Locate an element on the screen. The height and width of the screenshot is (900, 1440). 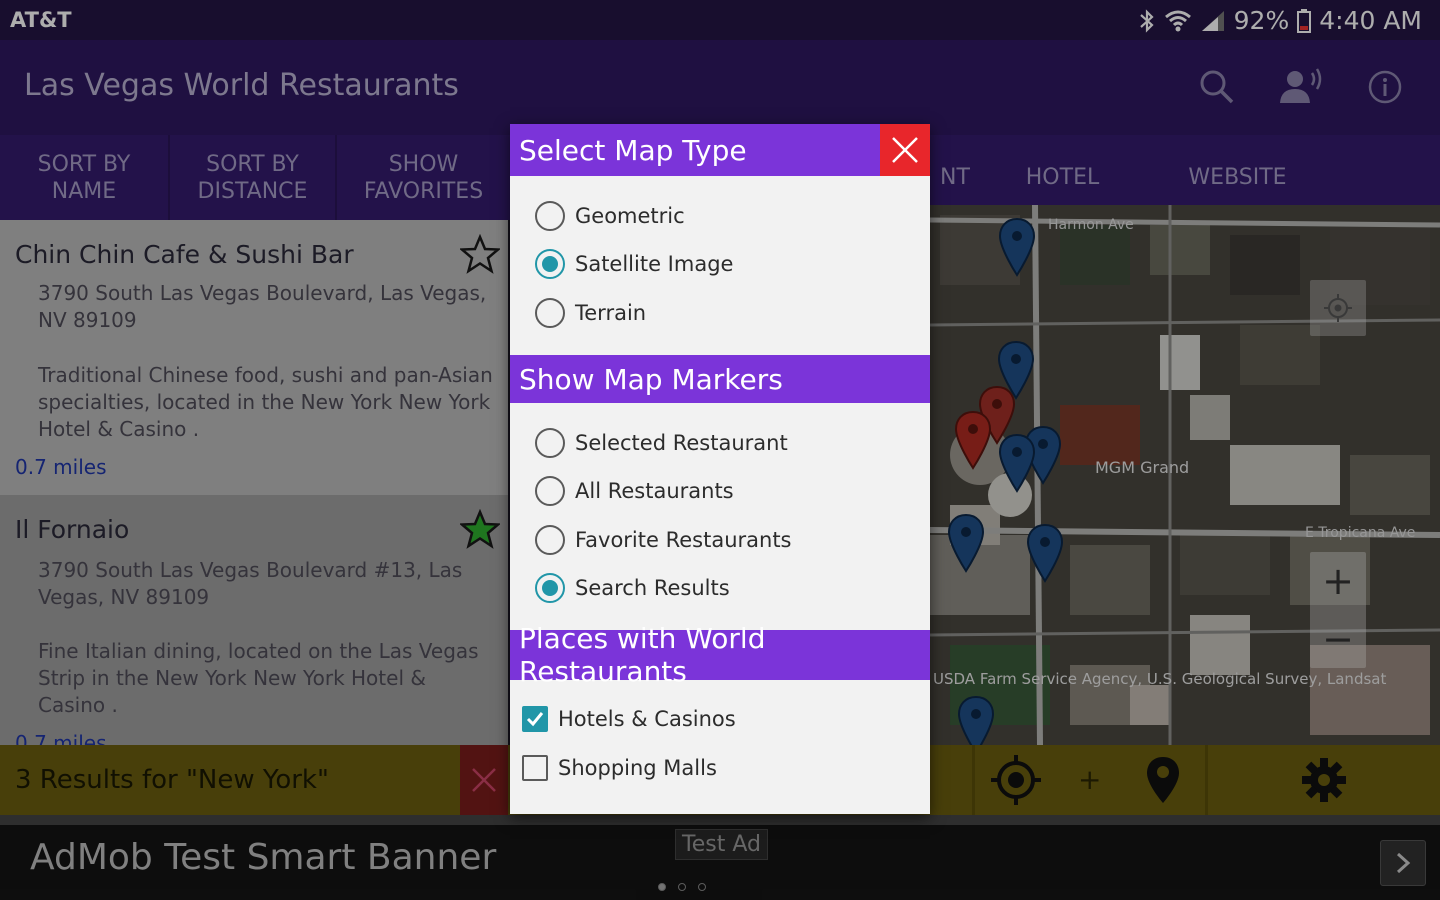
option-label: Favorite Restaurants is located at coordinates (683, 540).